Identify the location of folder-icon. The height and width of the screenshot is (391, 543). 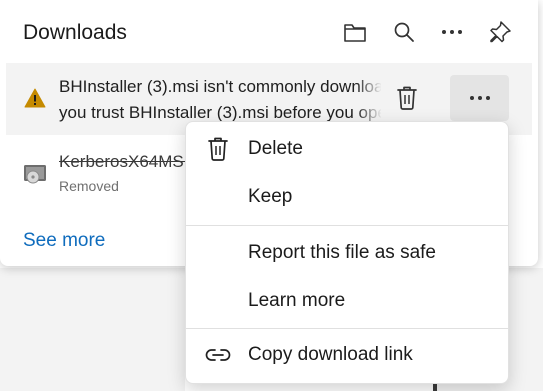
(355, 32).